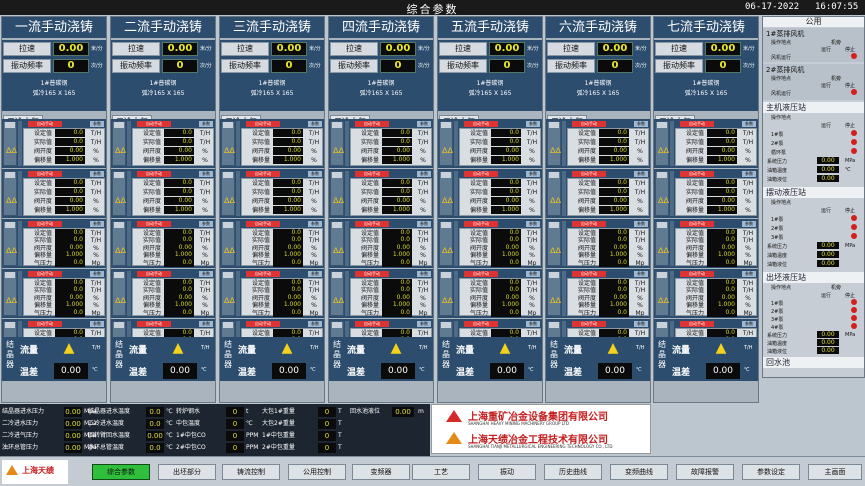  What do you see at coordinates (121, 472) in the screenshot?
I see `nav-button: 综合参数` at bounding box center [121, 472].